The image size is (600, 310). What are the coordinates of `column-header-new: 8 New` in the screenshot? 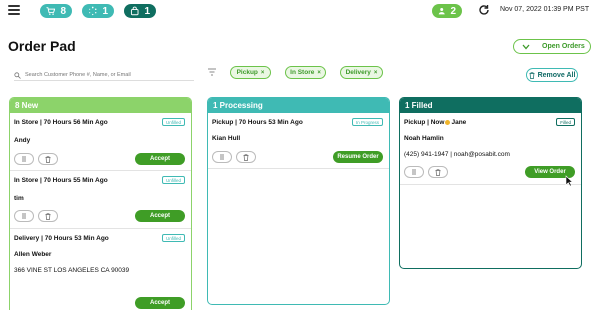 It's located at (100, 105).